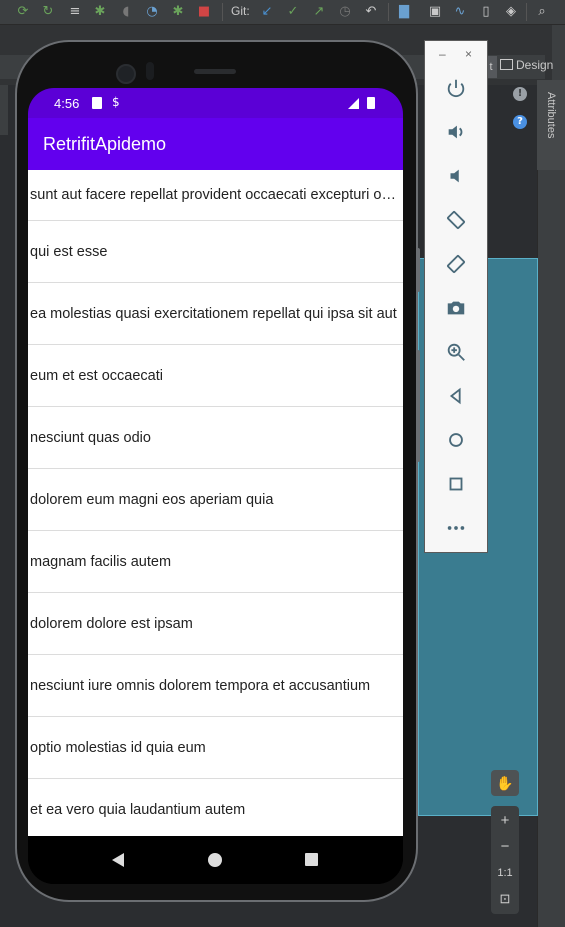 This screenshot has height=927, width=565. What do you see at coordinates (111, 623) in the screenshot?
I see `list-item-title: dolorem dolore est ipsam` at bounding box center [111, 623].